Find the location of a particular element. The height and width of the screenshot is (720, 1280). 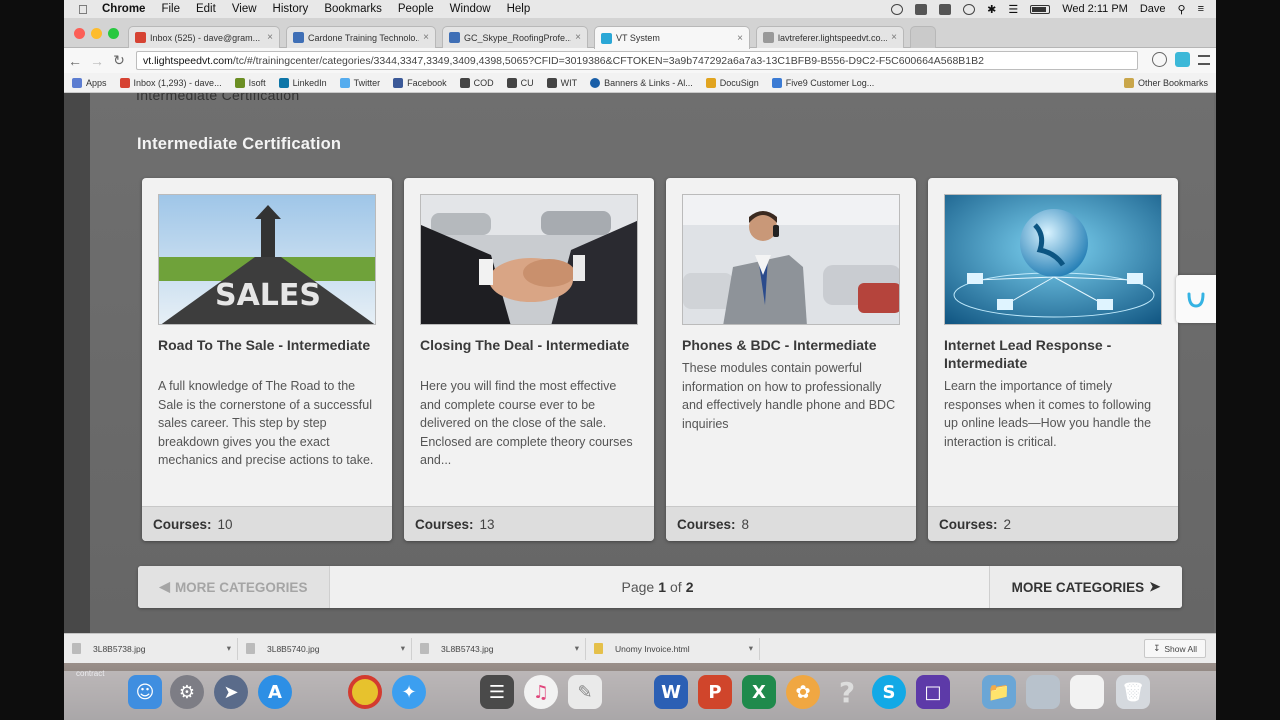

trash-icon: 🗑 is located at coordinates (1133, 692).